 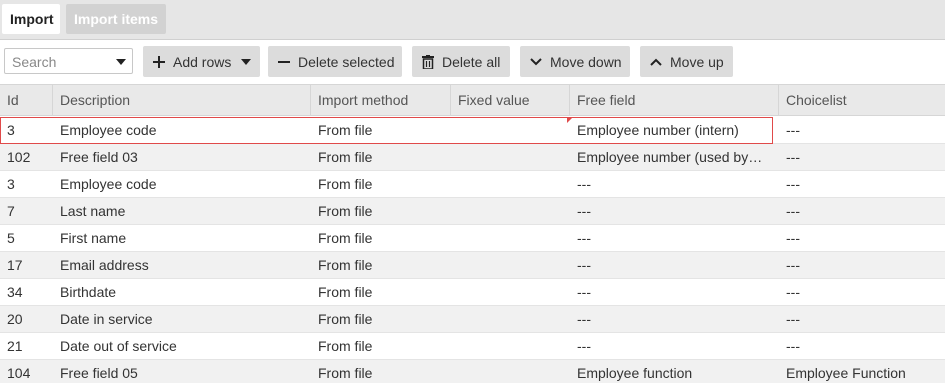 I want to click on cell-description: Date out of service, so click(x=182, y=346).